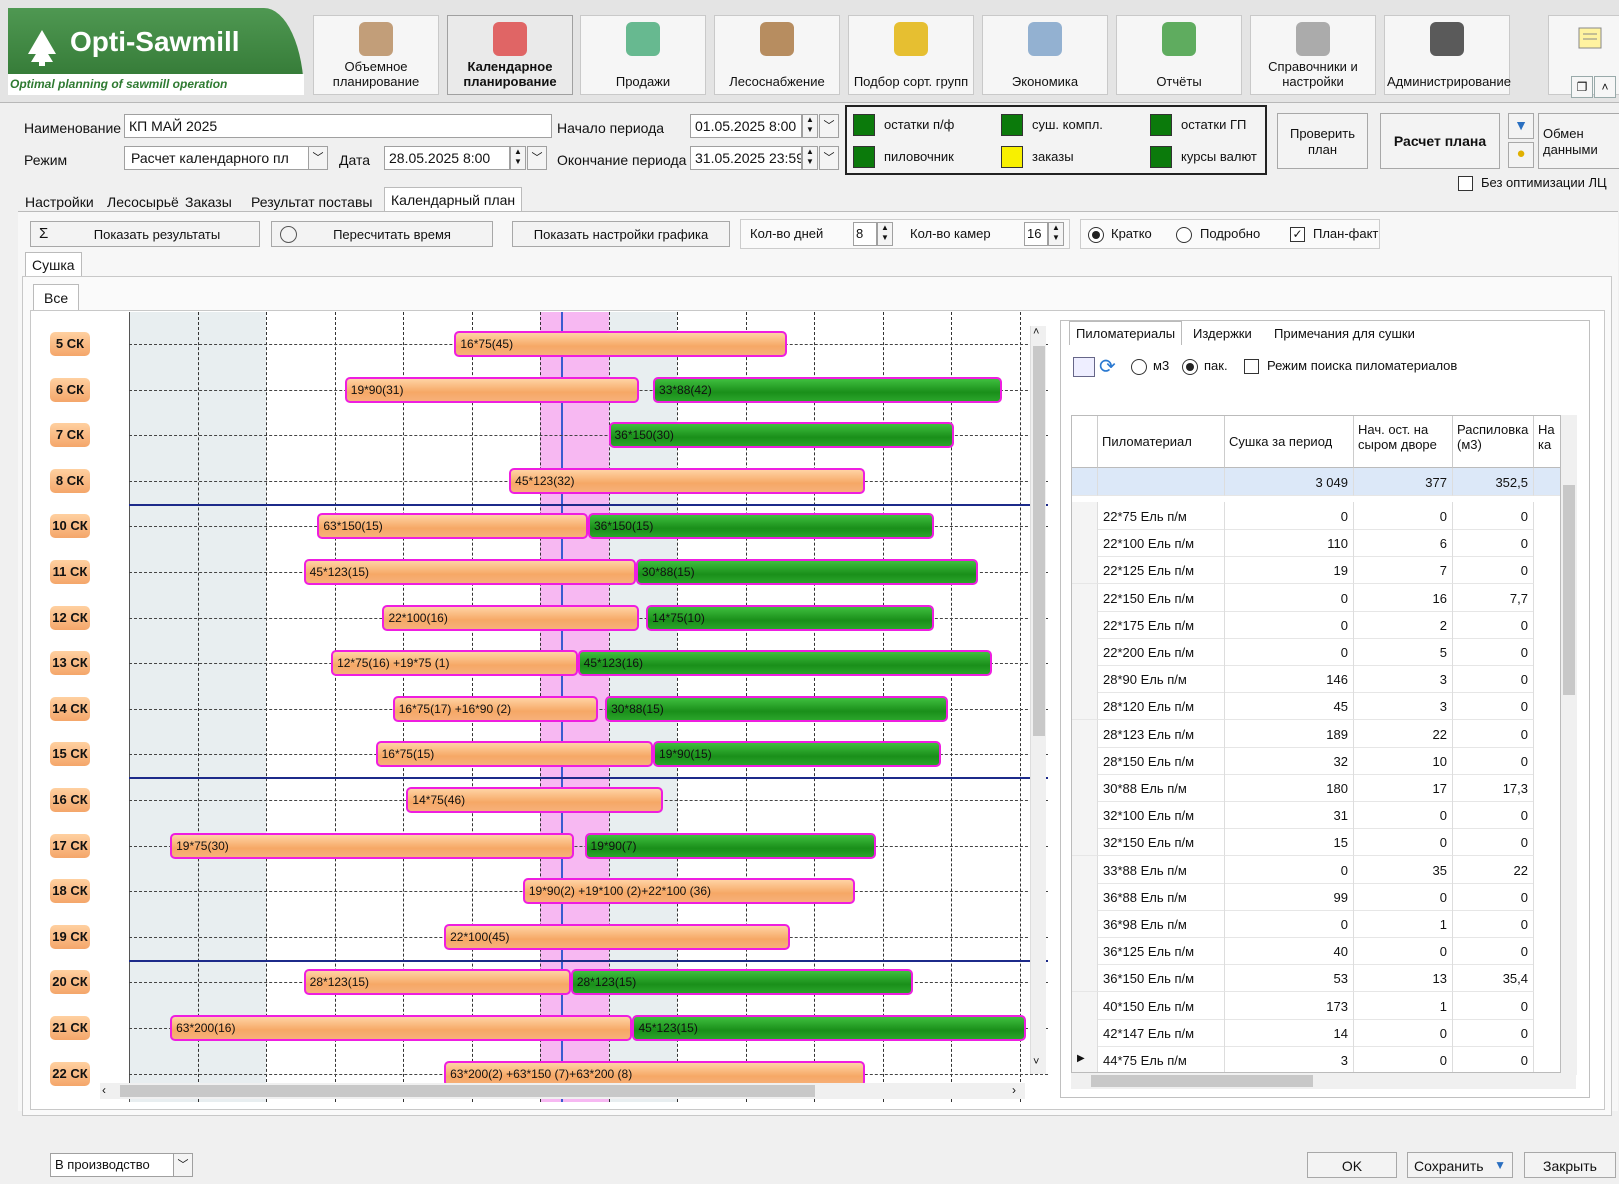 This screenshot has width=1619, height=1184. Describe the element at coordinates (1352, 1165) in the screenshot. I see `ok-button: OK` at that location.